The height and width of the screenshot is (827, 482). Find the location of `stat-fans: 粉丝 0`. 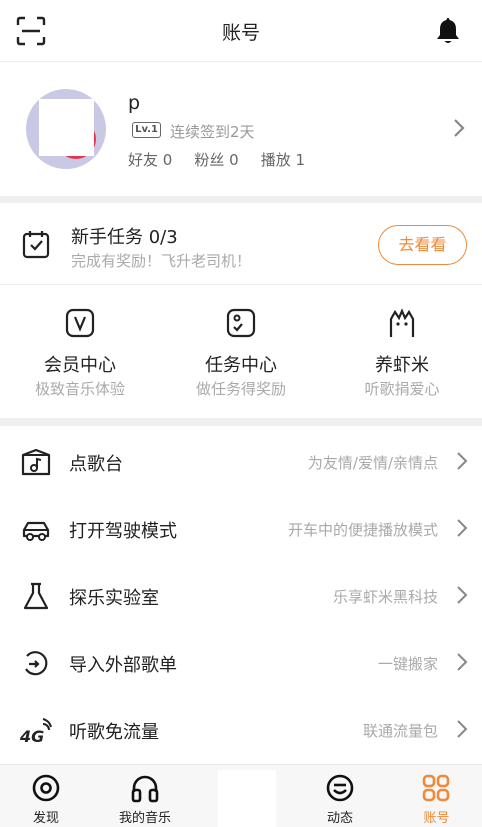

stat-fans: 粉丝 0 is located at coordinates (216, 159).